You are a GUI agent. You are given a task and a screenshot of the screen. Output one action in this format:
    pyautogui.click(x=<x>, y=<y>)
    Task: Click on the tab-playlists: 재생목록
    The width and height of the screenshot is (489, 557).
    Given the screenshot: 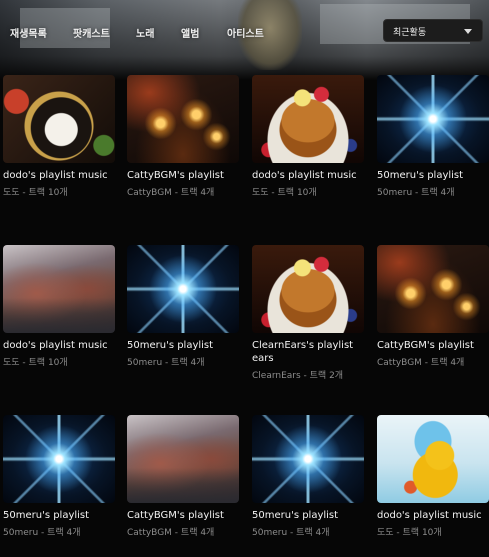 What is the action you would take?
    pyautogui.click(x=28, y=32)
    